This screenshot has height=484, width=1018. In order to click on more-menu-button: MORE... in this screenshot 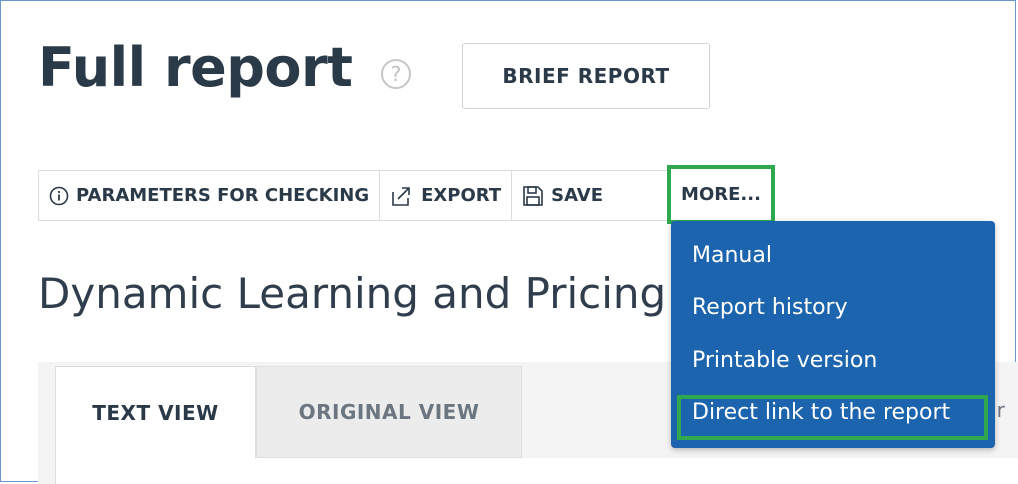, I will do `click(721, 194)`.